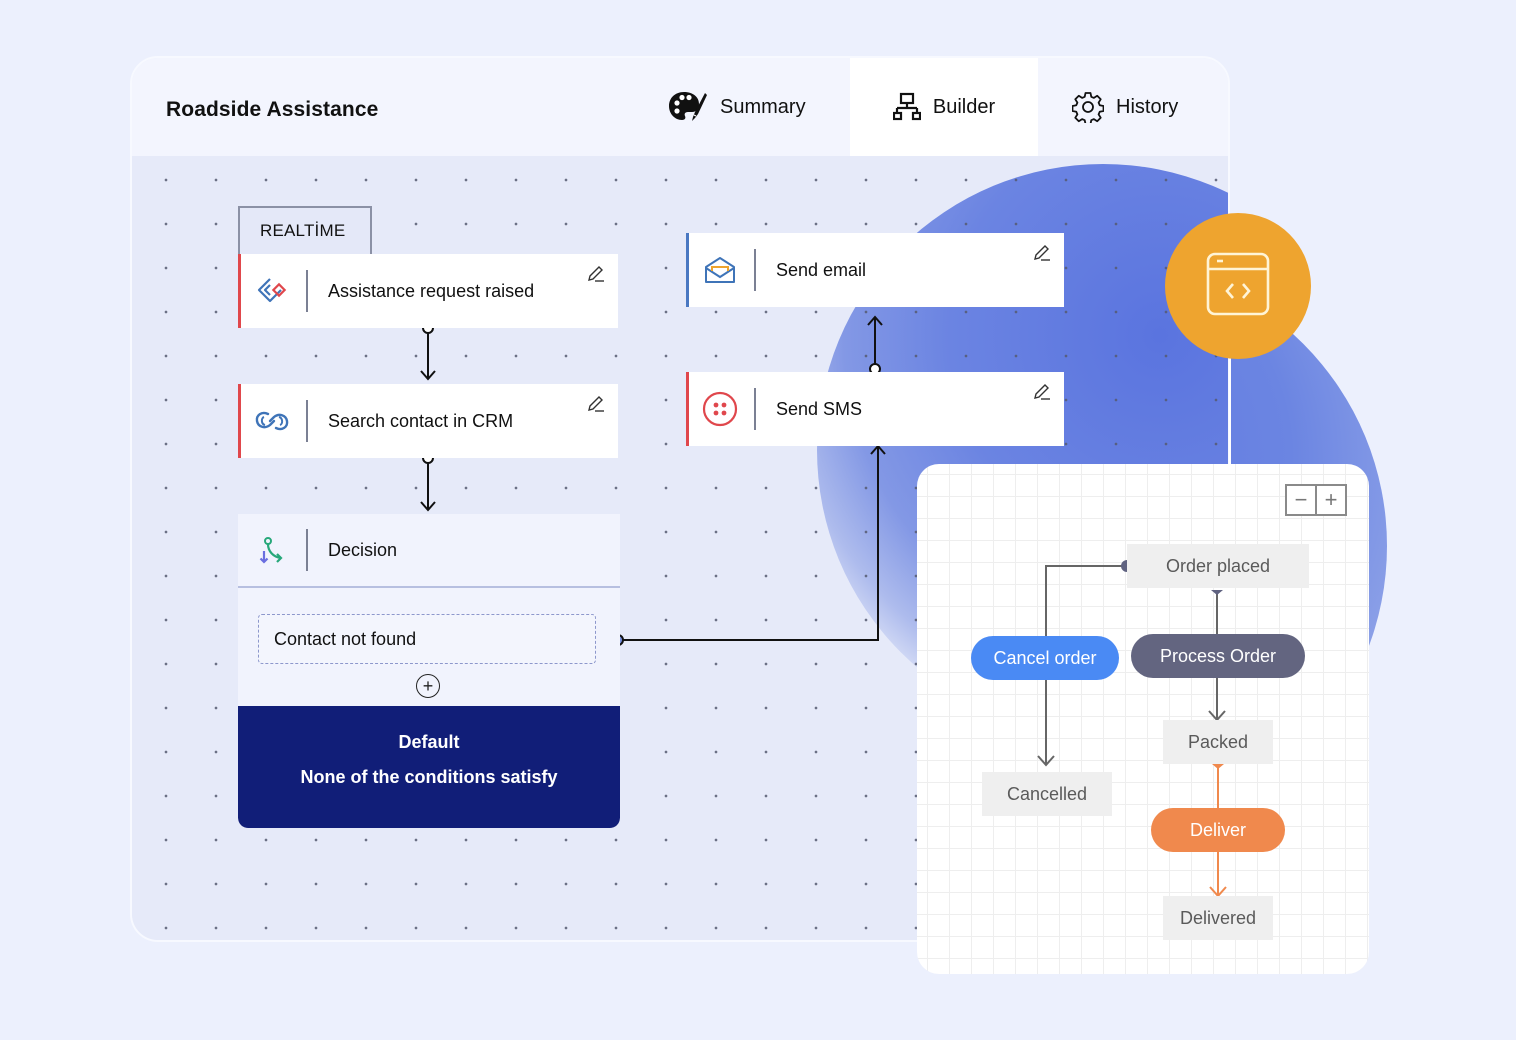  I want to click on state-cancelled: Cancelled, so click(1047, 794).